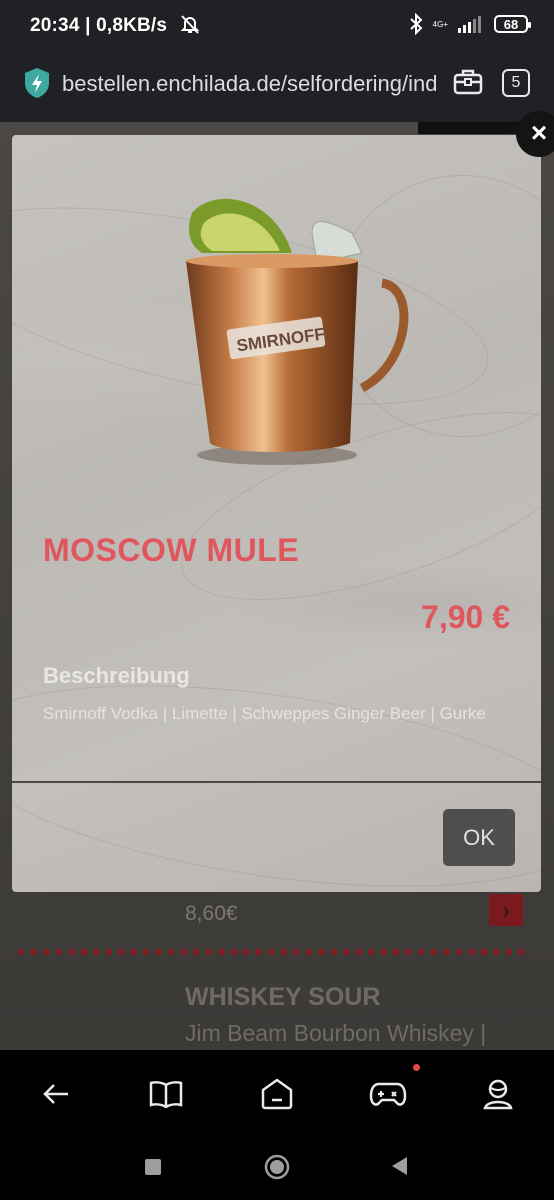  What do you see at coordinates (416, 1067) in the screenshot?
I see `notification-dot` at bounding box center [416, 1067].